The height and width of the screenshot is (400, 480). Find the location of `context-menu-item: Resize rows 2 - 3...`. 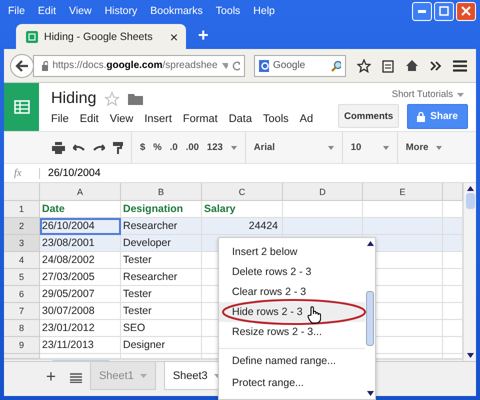

context-menu-item: Resize rows 2 - 3... is located at coordinates (292, 332).